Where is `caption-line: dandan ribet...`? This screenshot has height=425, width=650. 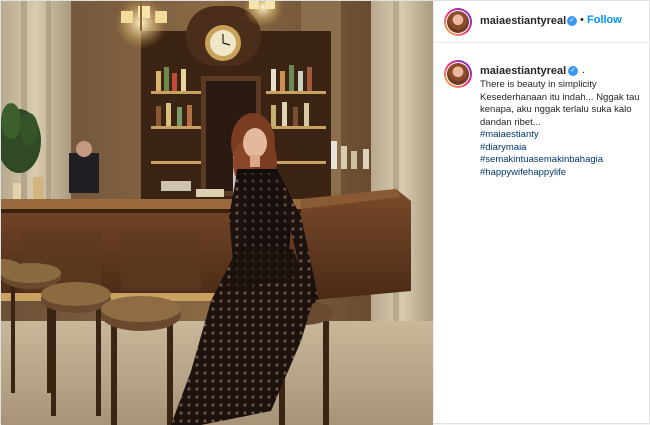
caption-line: dandan ribet... is located at coordinates (510, 122).